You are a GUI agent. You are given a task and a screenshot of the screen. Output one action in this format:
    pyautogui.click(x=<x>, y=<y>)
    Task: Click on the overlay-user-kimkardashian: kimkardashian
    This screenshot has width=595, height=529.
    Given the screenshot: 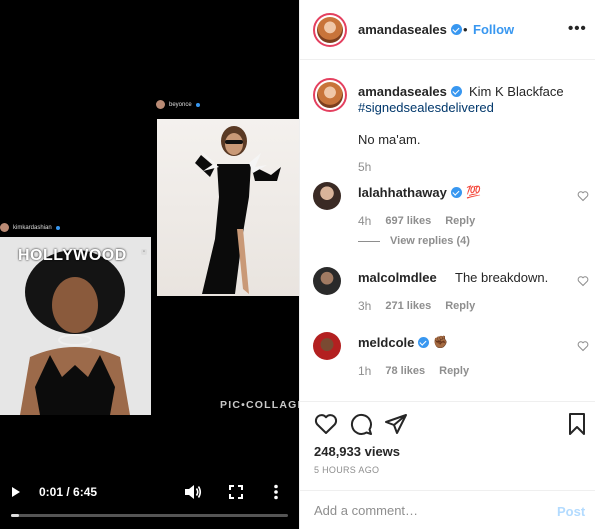 What is the action you would take?
    pyautogui.click(x=30, y=227)
    